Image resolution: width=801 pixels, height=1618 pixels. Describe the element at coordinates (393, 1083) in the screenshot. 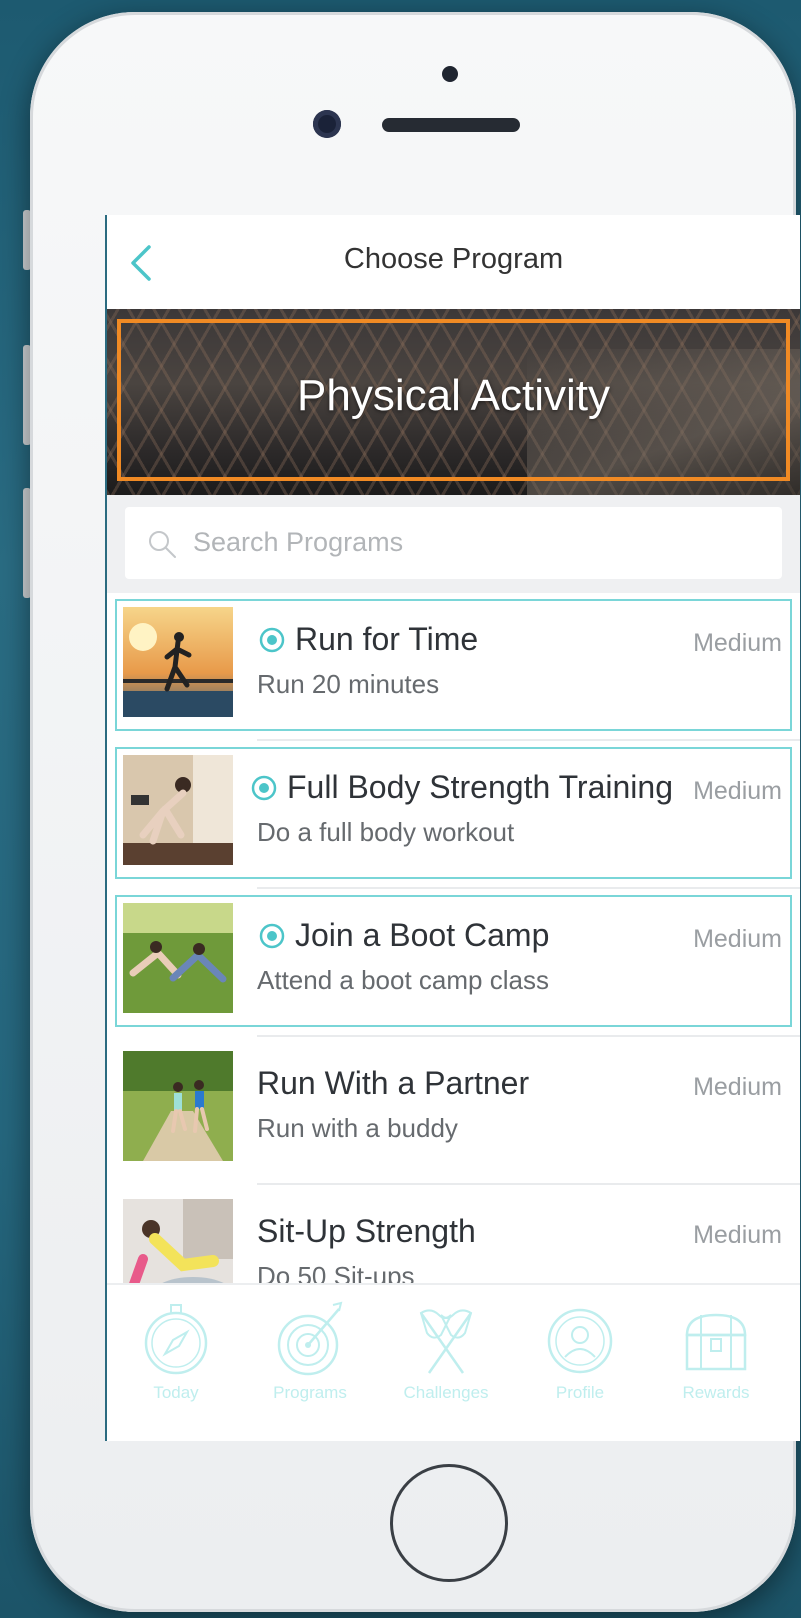

I see `program-title: Run With a Partner` at that location.